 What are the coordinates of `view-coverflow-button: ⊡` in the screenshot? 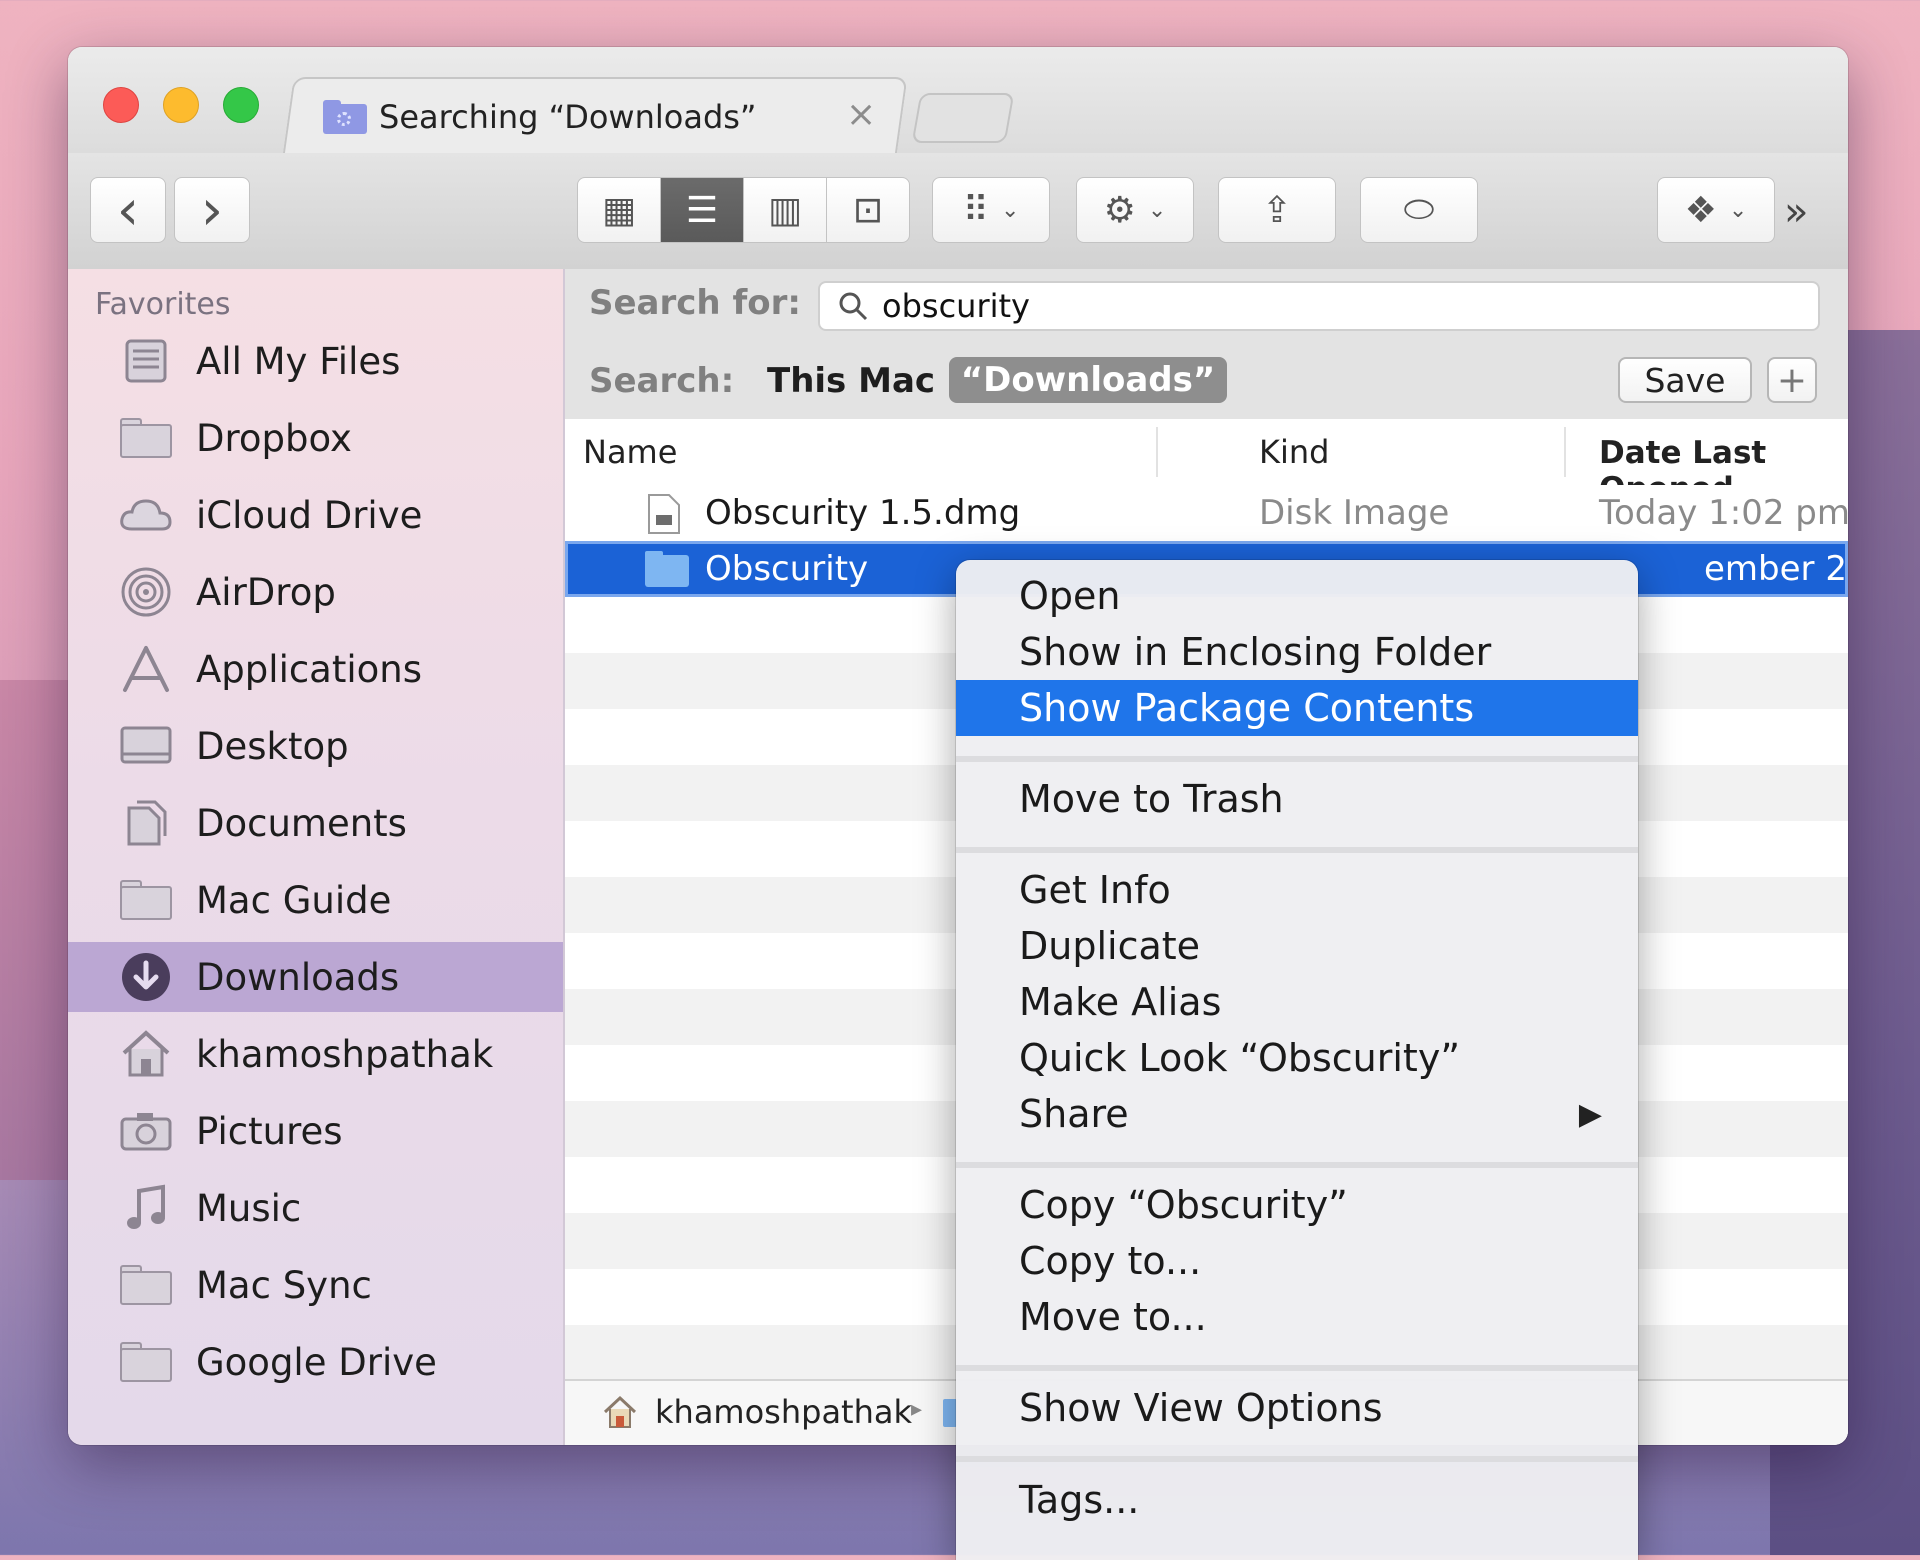 It's located at (868, 210).